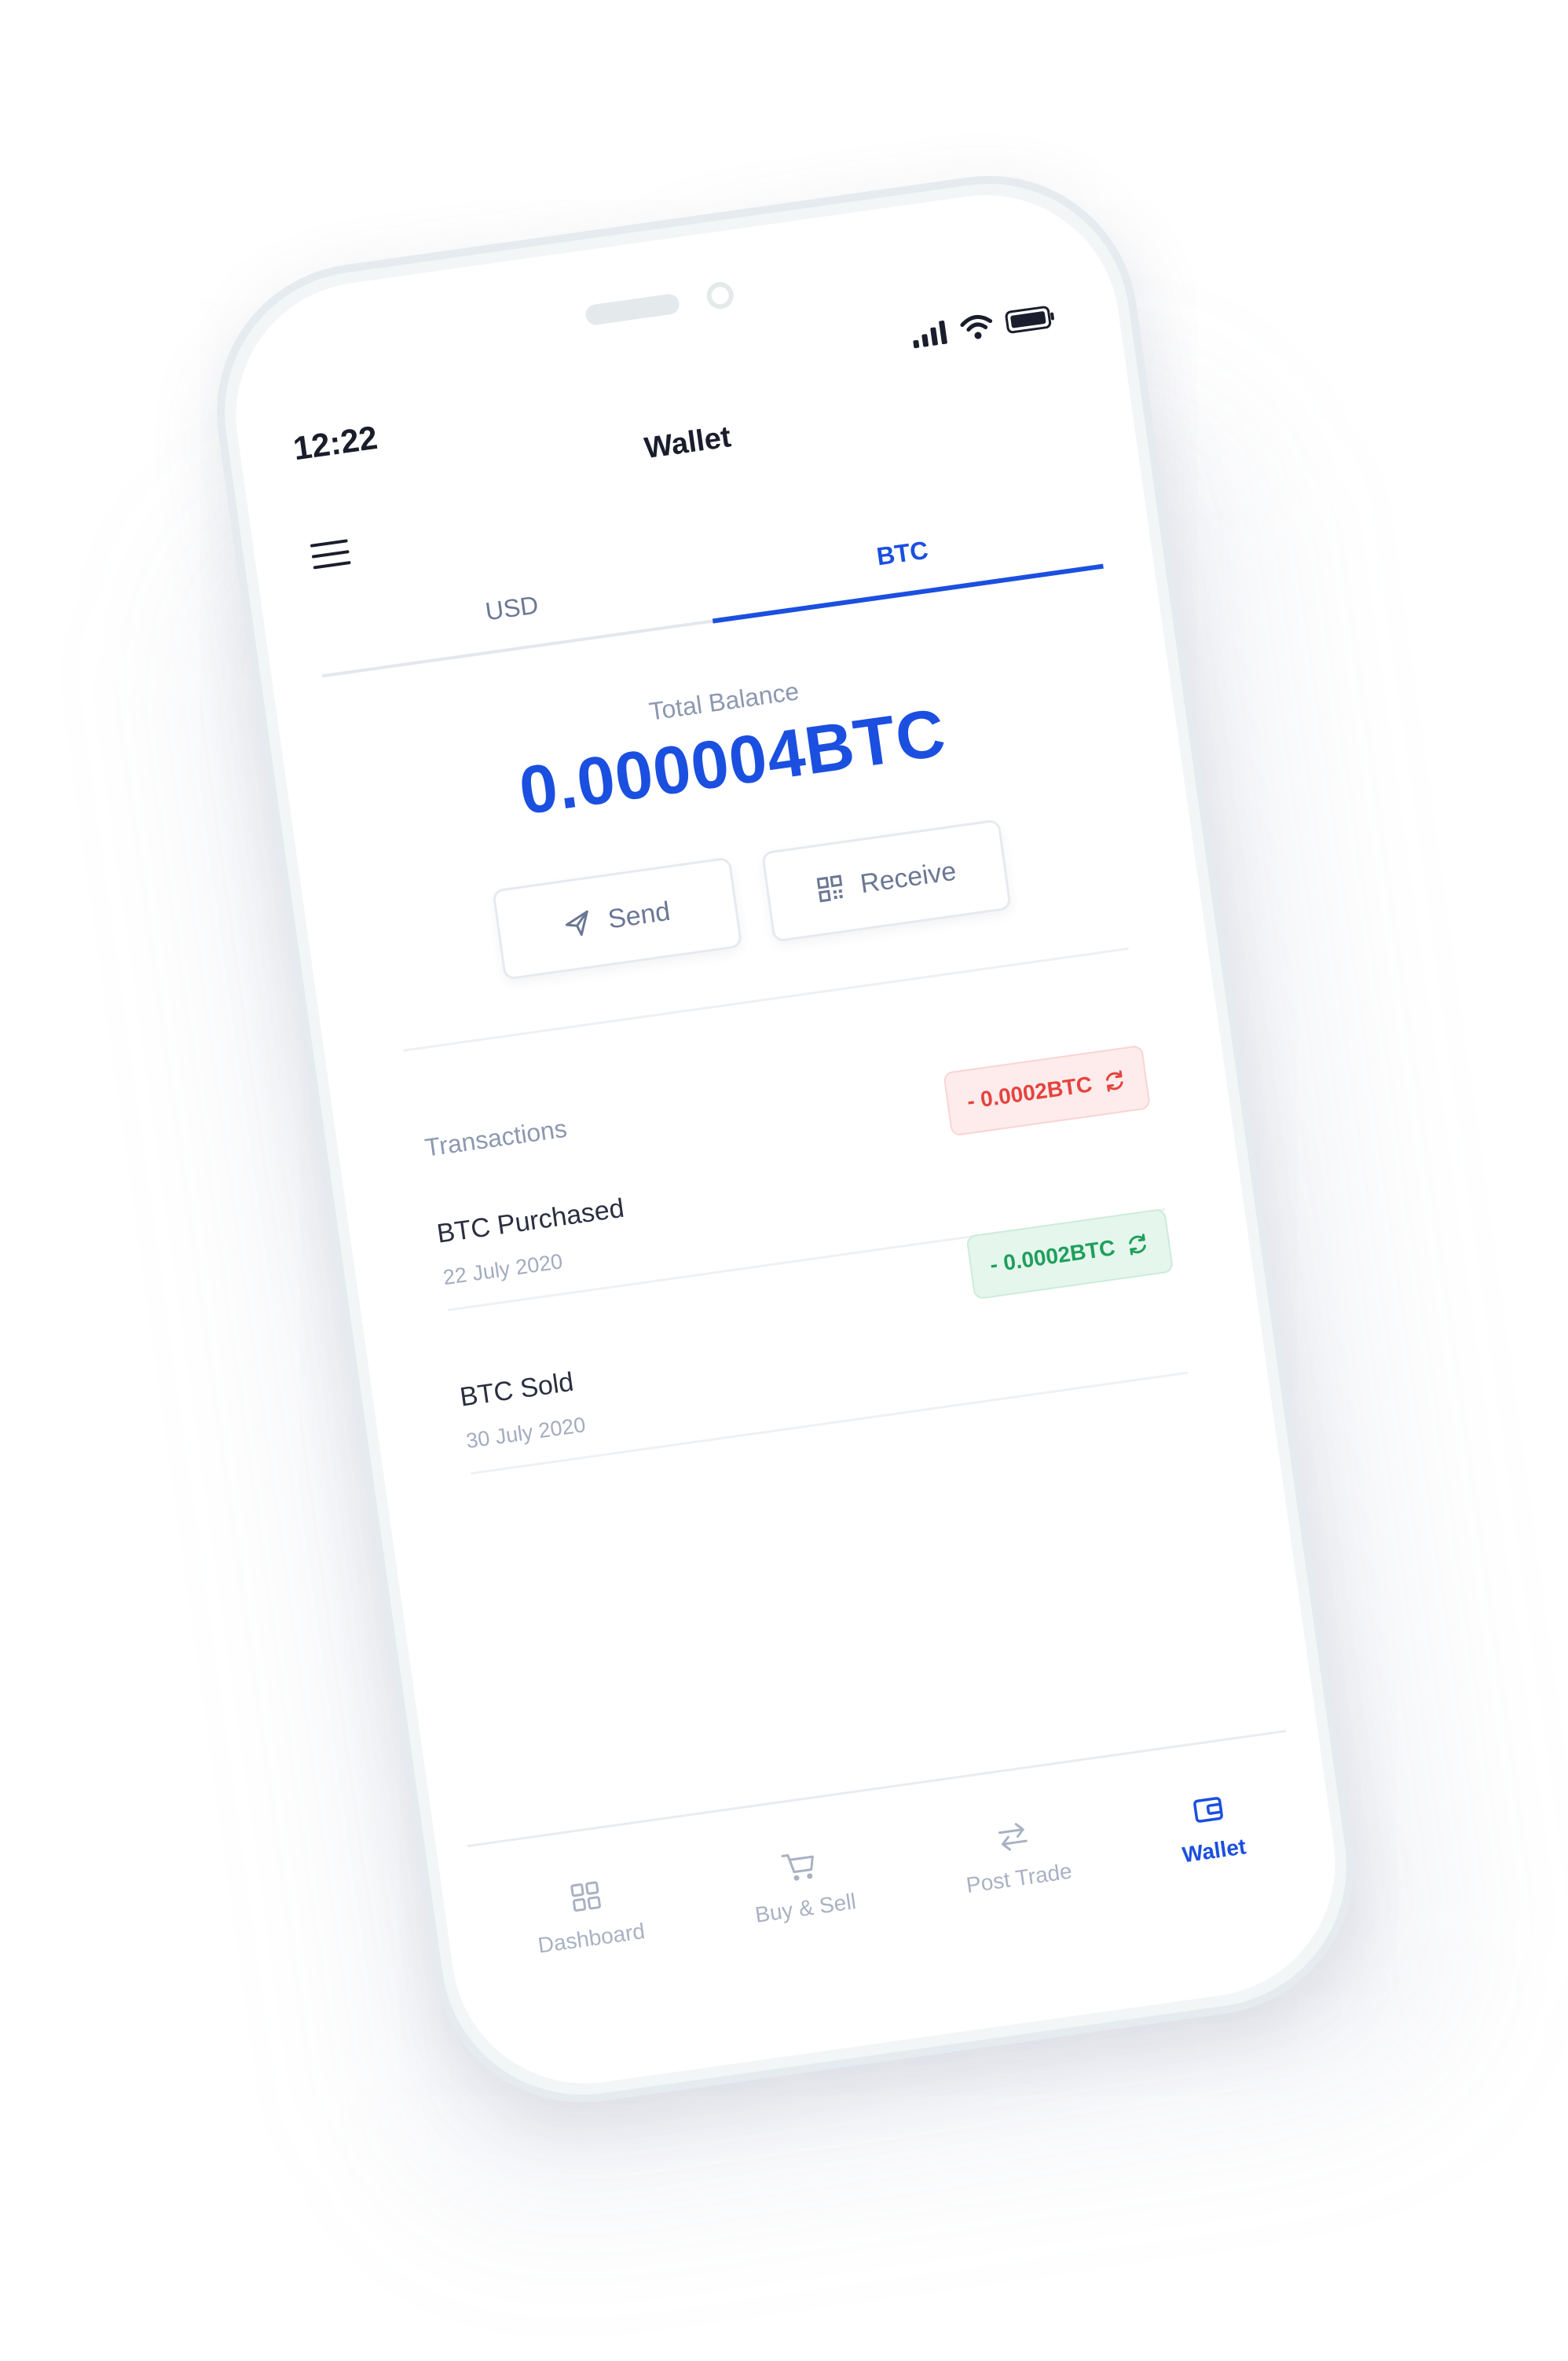 This screenshot has width=1568, height=2361. Describe the element at coordinates (1213, 1850) in the screenshot. I see `nav-label: Wallet` at that location.